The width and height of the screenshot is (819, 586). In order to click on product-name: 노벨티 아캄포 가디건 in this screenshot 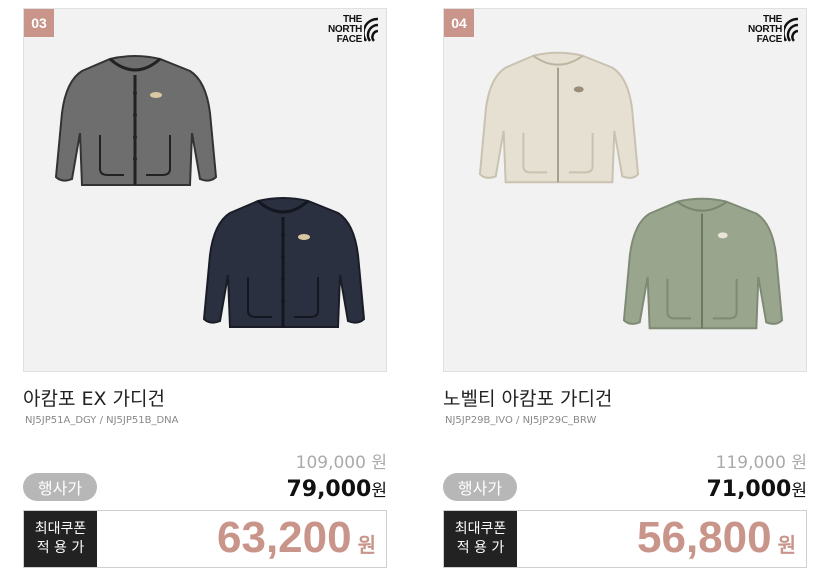, I will do `click(527, 397)`.